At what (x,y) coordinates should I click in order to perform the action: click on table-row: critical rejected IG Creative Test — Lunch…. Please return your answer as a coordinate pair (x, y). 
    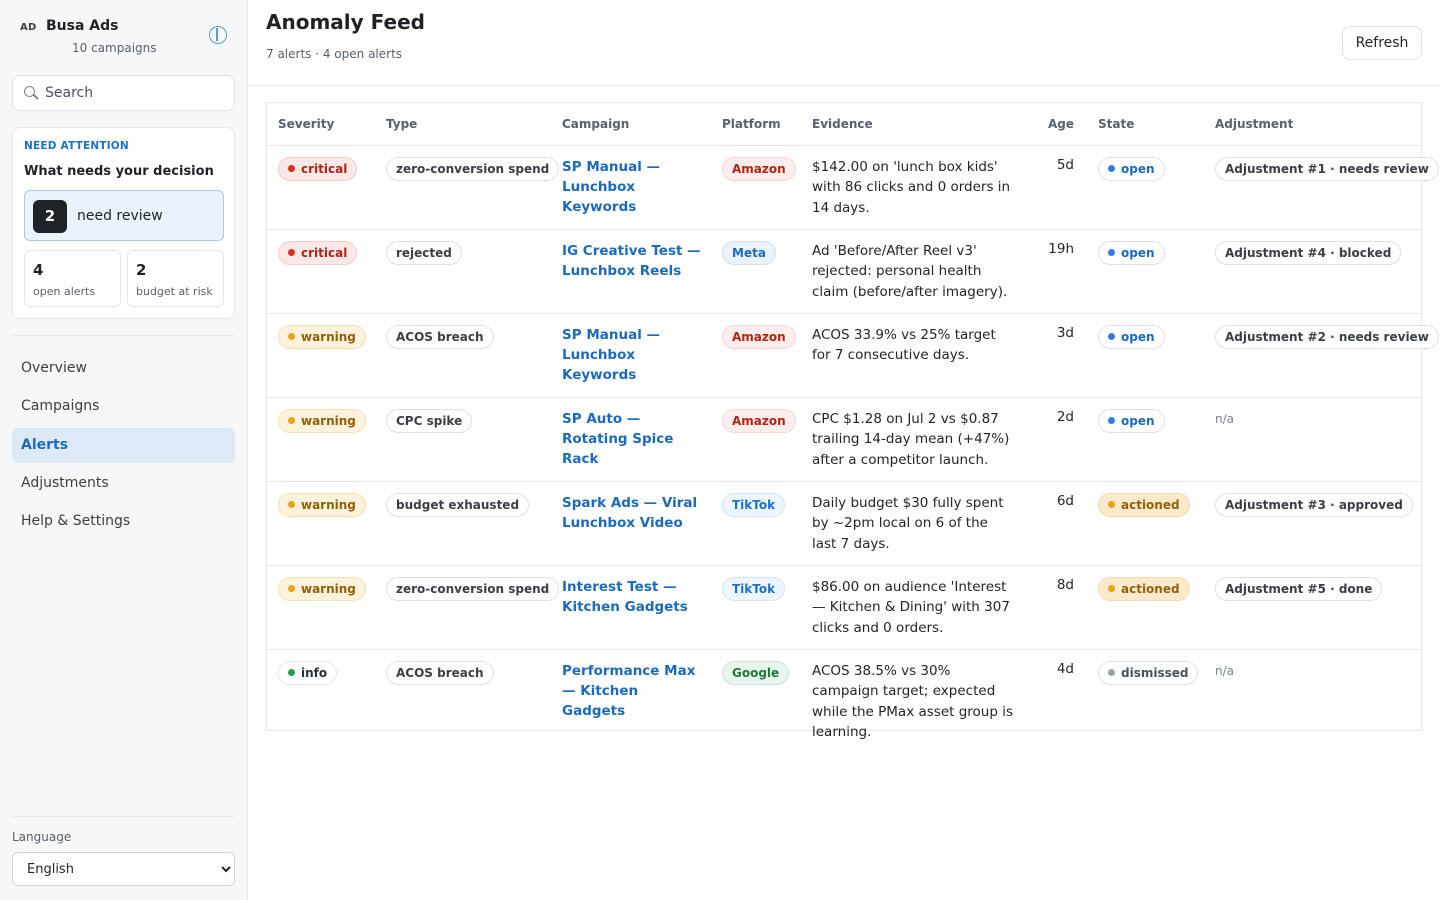
    Looking at the image, I should click on (844, 271).